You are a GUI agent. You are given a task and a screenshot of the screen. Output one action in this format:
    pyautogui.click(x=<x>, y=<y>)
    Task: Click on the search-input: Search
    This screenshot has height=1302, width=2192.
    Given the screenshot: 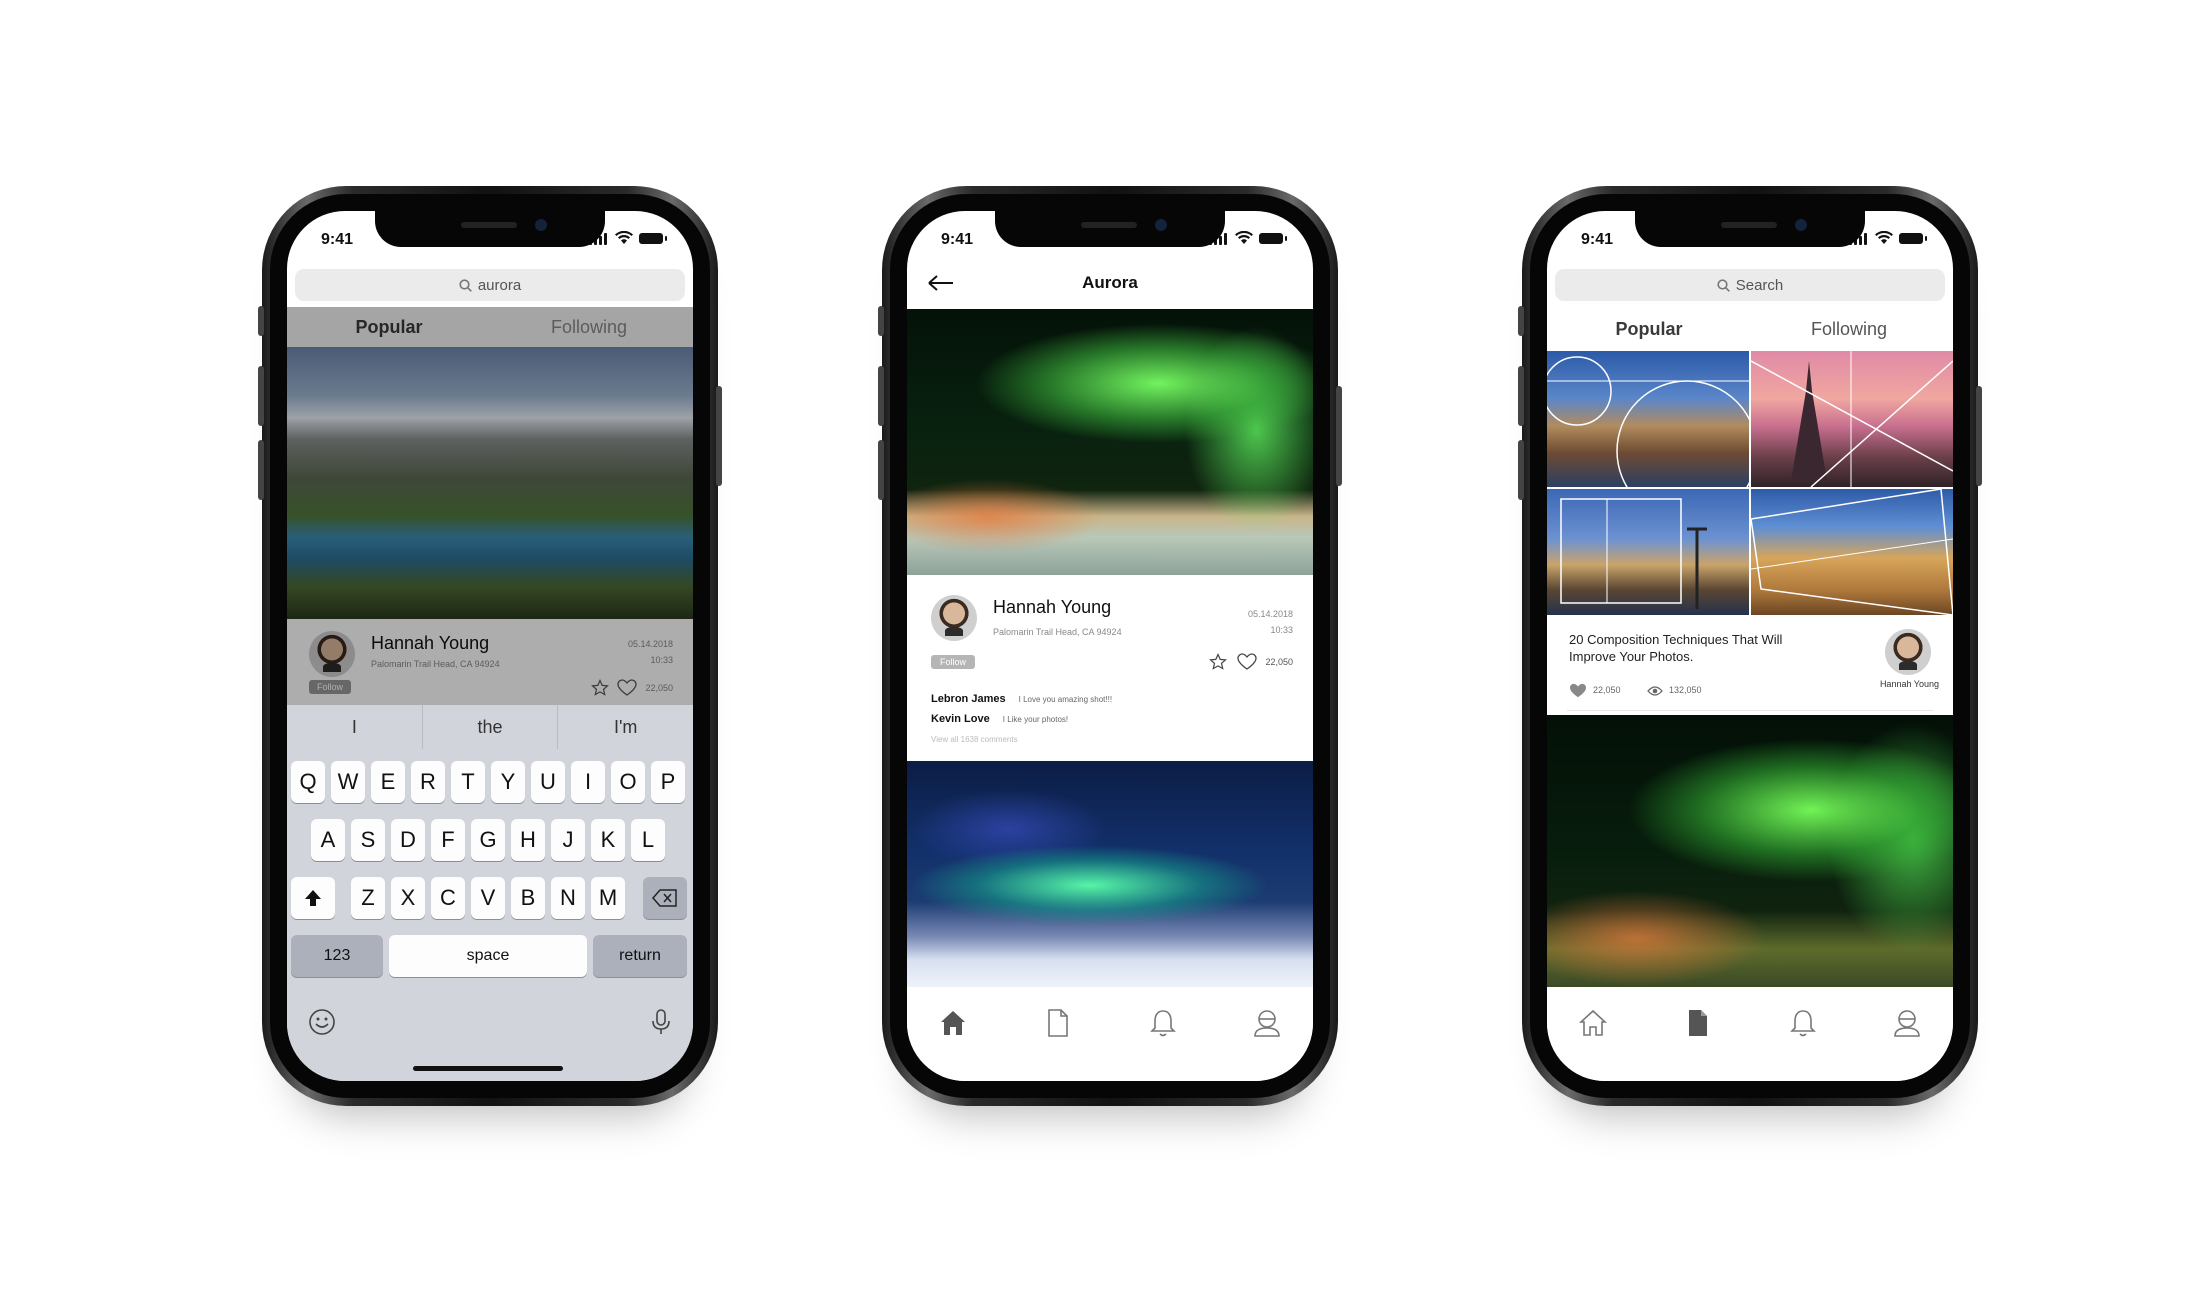 What is the action you would take?
    pyautogui.click(x=1750, y=285)
    